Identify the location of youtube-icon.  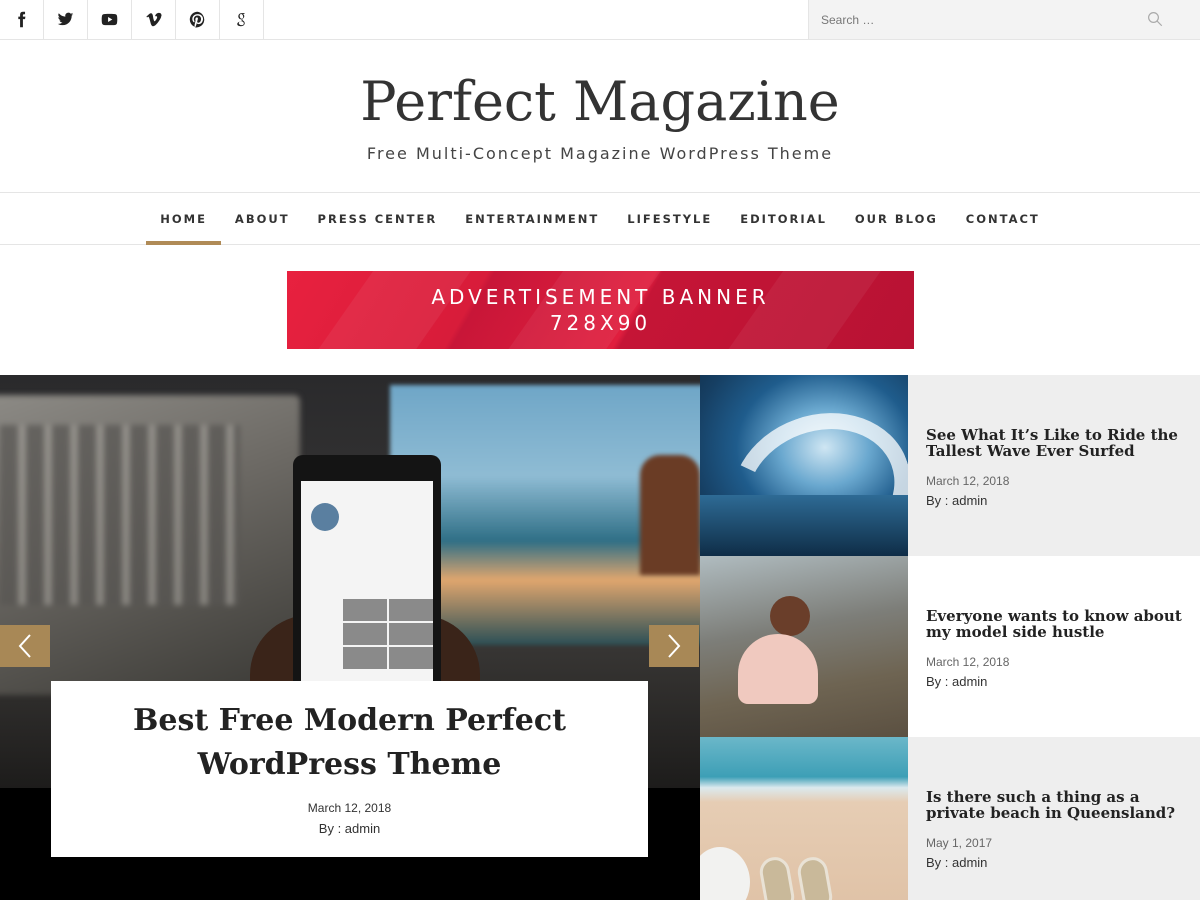
(110, 19).